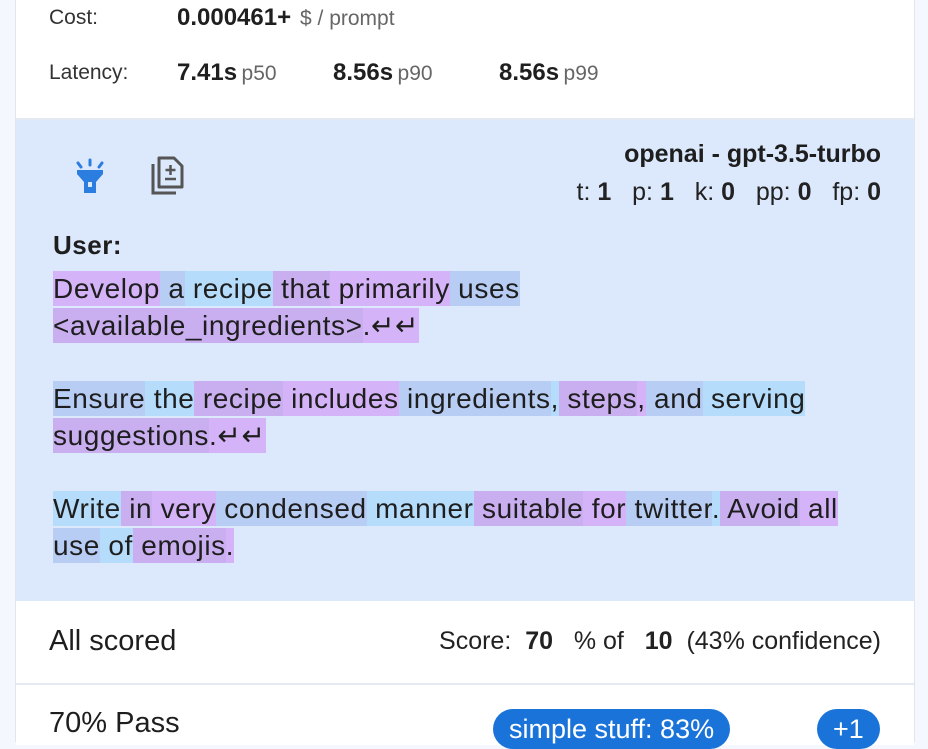 The image size is (928, 749). I want to click on token: steps, so click(598, 398).